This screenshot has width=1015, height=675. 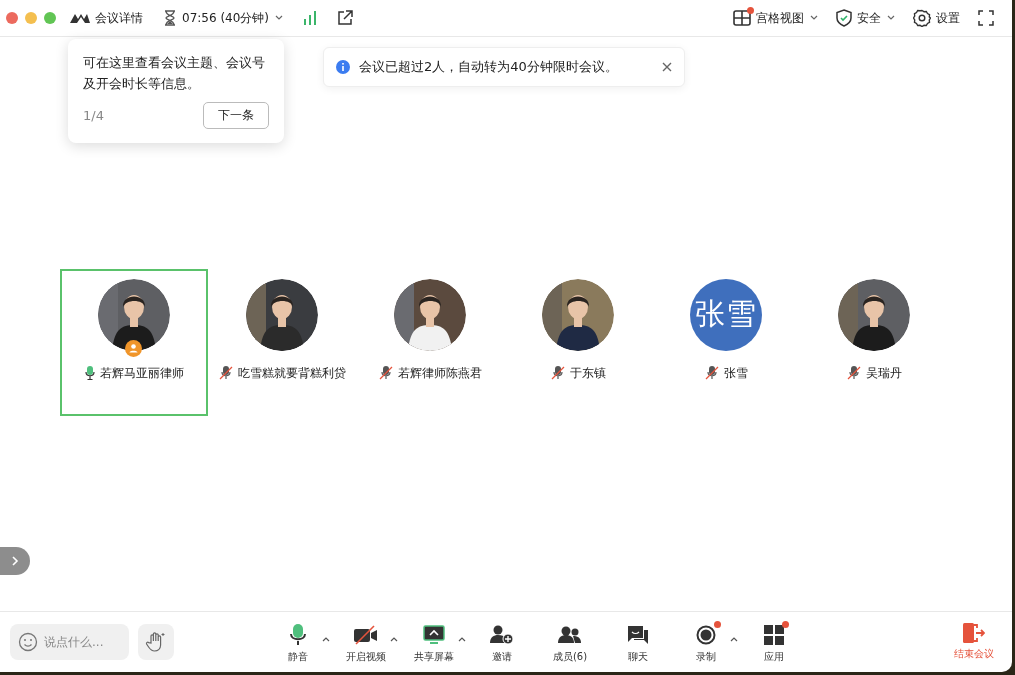 What do you see at coordinates (141, 373) in the screenshot?
I see `participant-name: 若辉马亚丽律师` at bounding box center [141, 373].